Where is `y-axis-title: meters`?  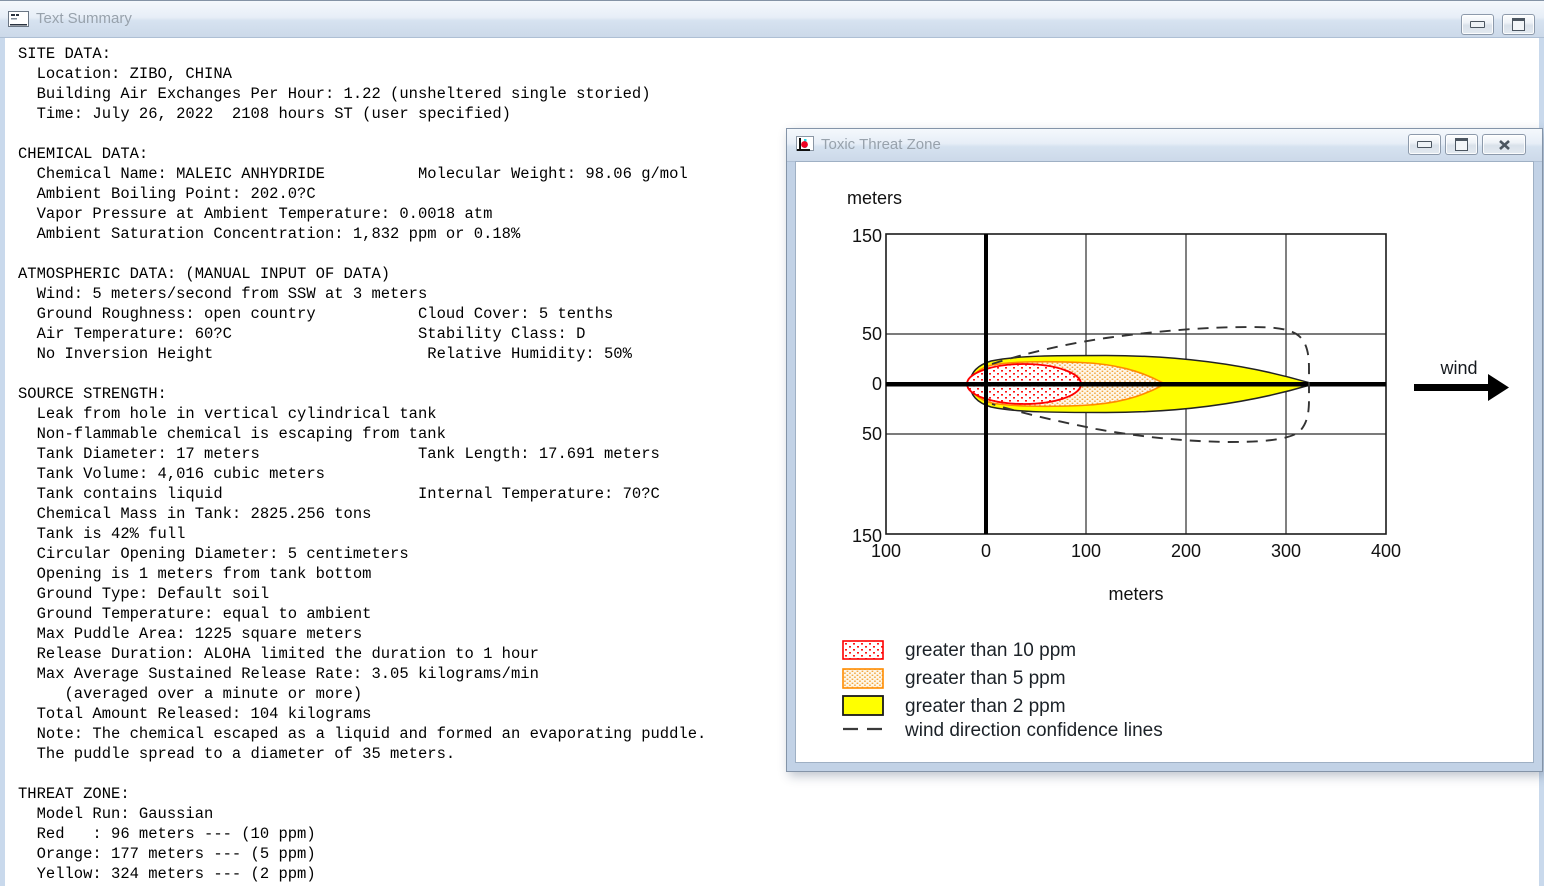
y-axis-title: meters is located at coordinates (874, 198).